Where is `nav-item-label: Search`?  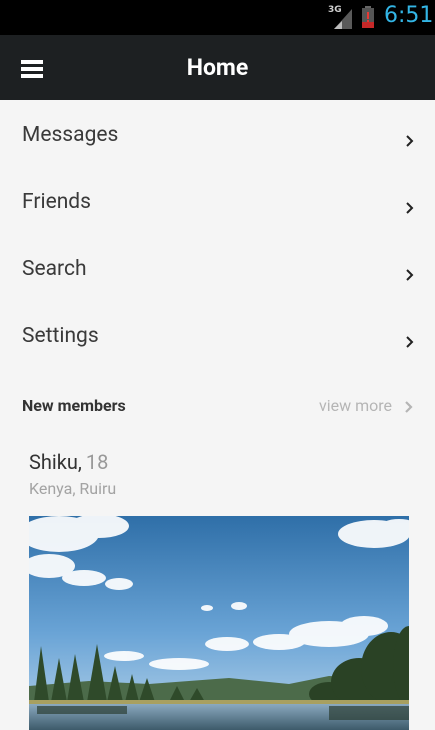 nav-item-label: Search is located at coordinates (54, 269).